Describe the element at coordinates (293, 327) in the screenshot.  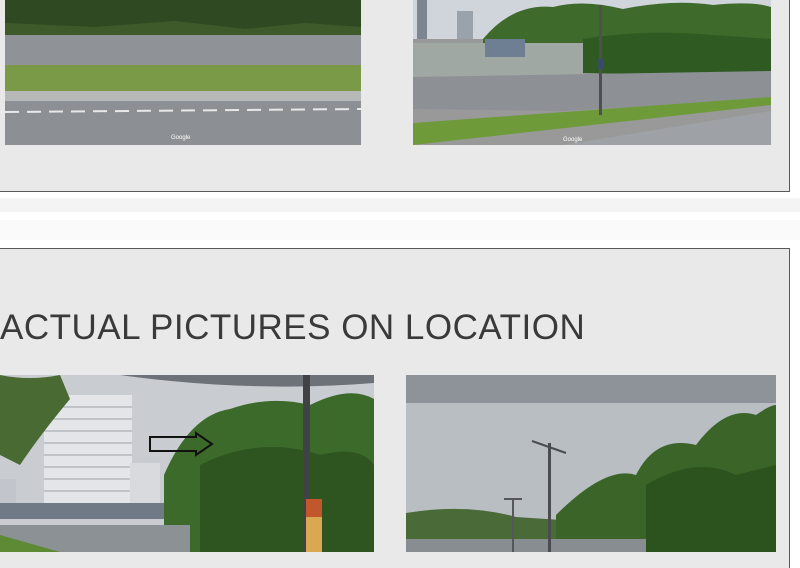
I see `slide-heading: ACTUAL PICTURES ON LOCATION` at that location.